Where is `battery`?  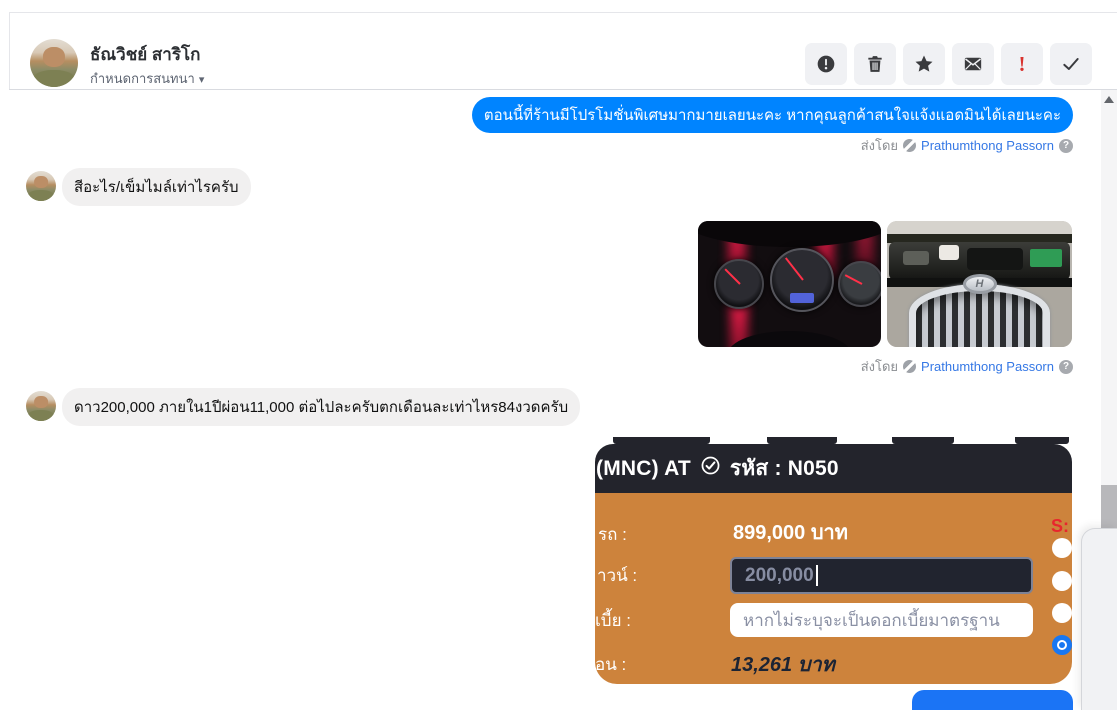
battery is located at coordinates (1046, 258).